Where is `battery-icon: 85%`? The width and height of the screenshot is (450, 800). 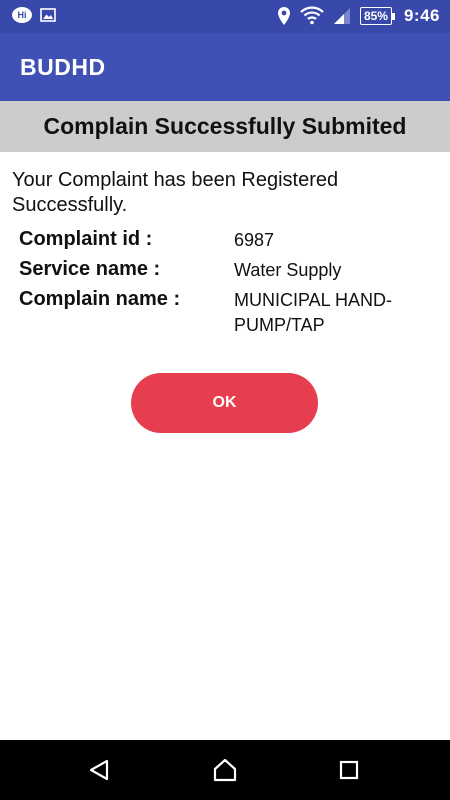 battery-icon: 85% is located at coordinates (377, 16).